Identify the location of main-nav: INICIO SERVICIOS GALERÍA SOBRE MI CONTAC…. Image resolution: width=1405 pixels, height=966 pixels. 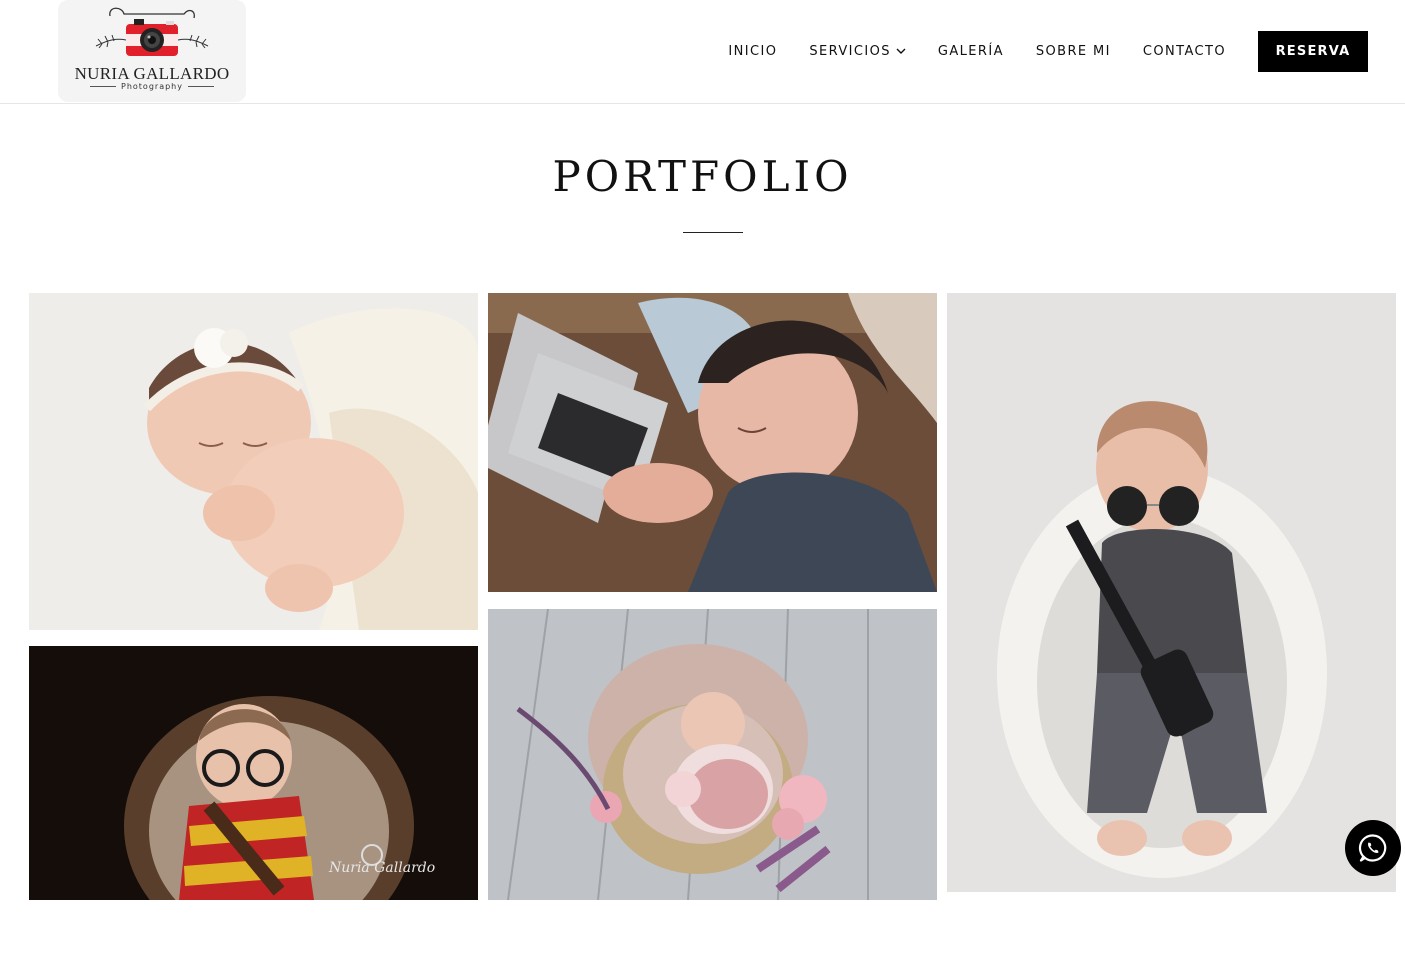
(1032, 51).